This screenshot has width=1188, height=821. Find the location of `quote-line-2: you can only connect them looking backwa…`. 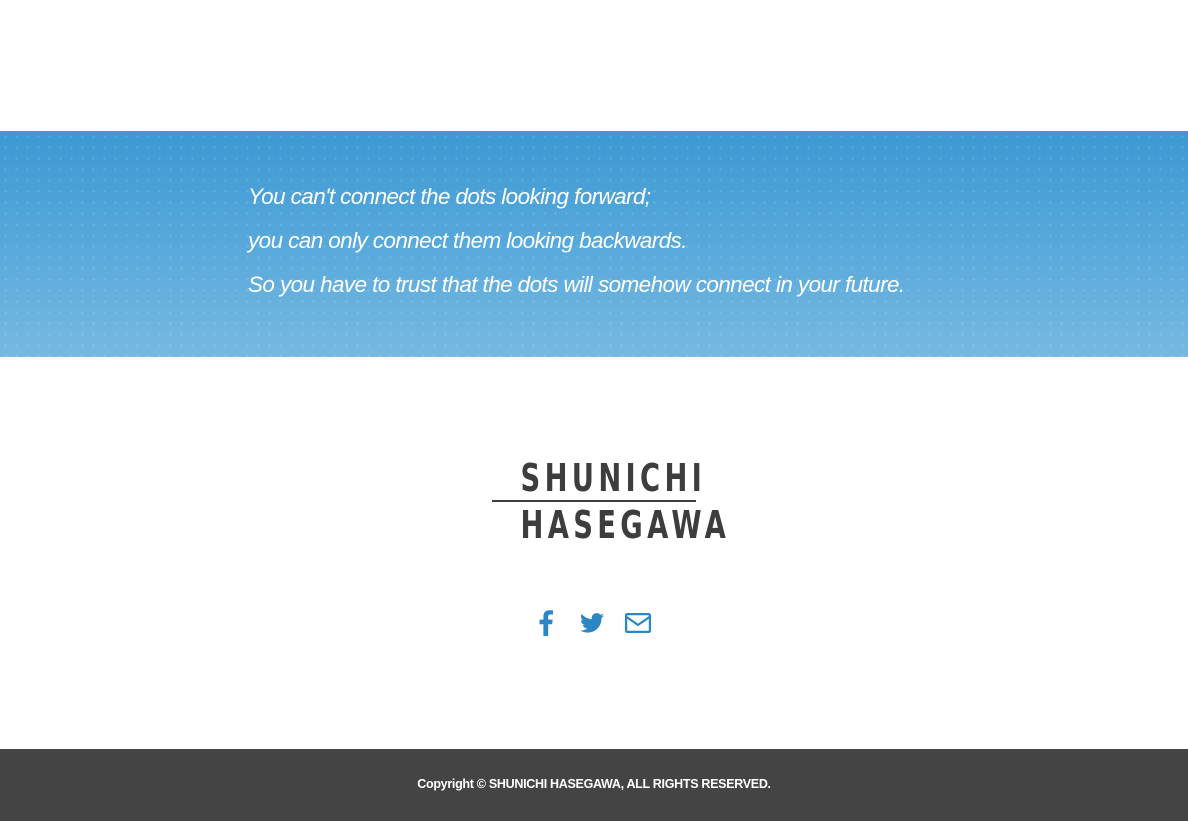

quote-line-2: you can only connect them looking backwa… is located at coordinates (467, 240).